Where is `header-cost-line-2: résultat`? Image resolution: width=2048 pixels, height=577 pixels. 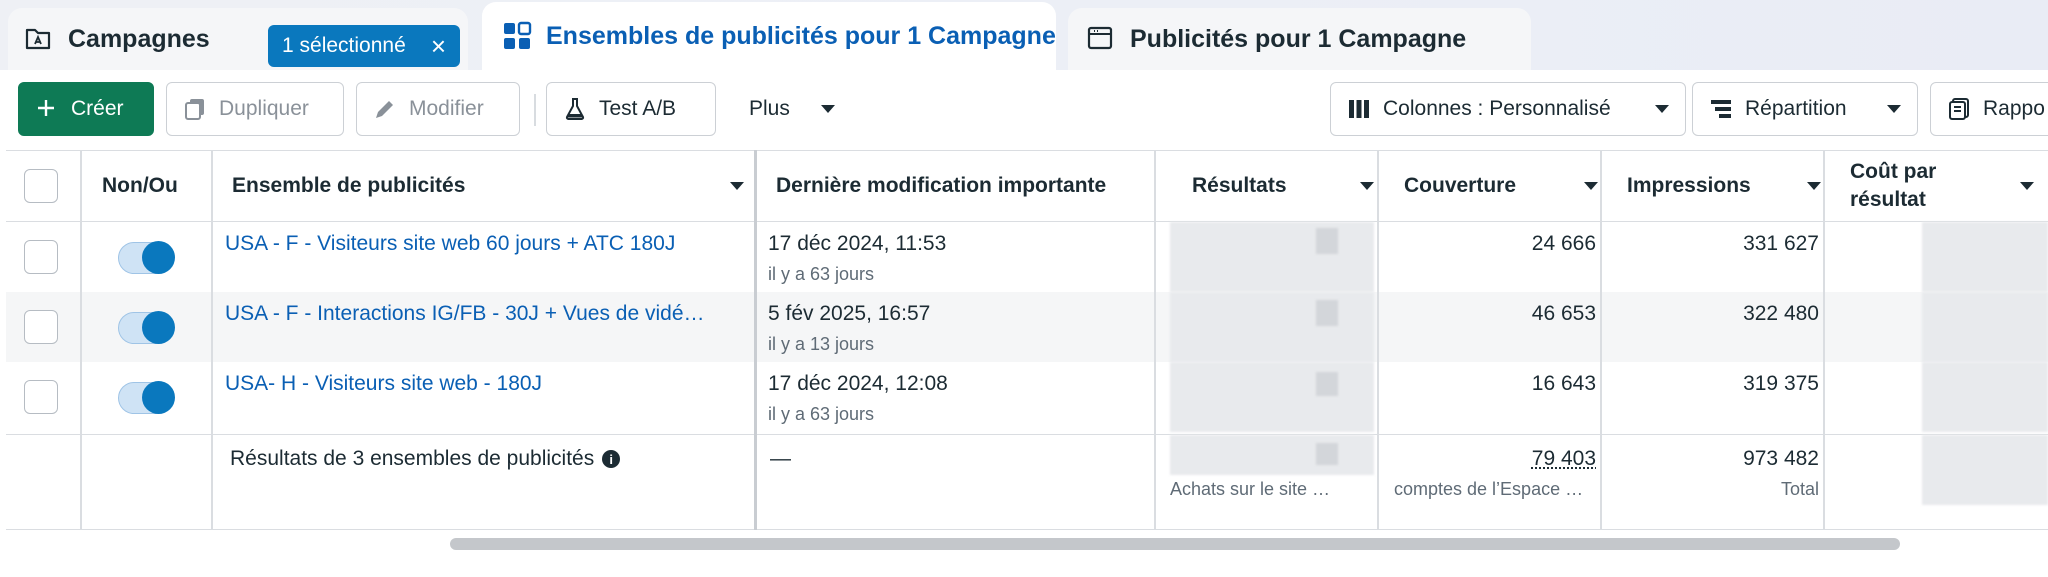 header-cost-line-2: résultat is located at coordinates (1888, 199).